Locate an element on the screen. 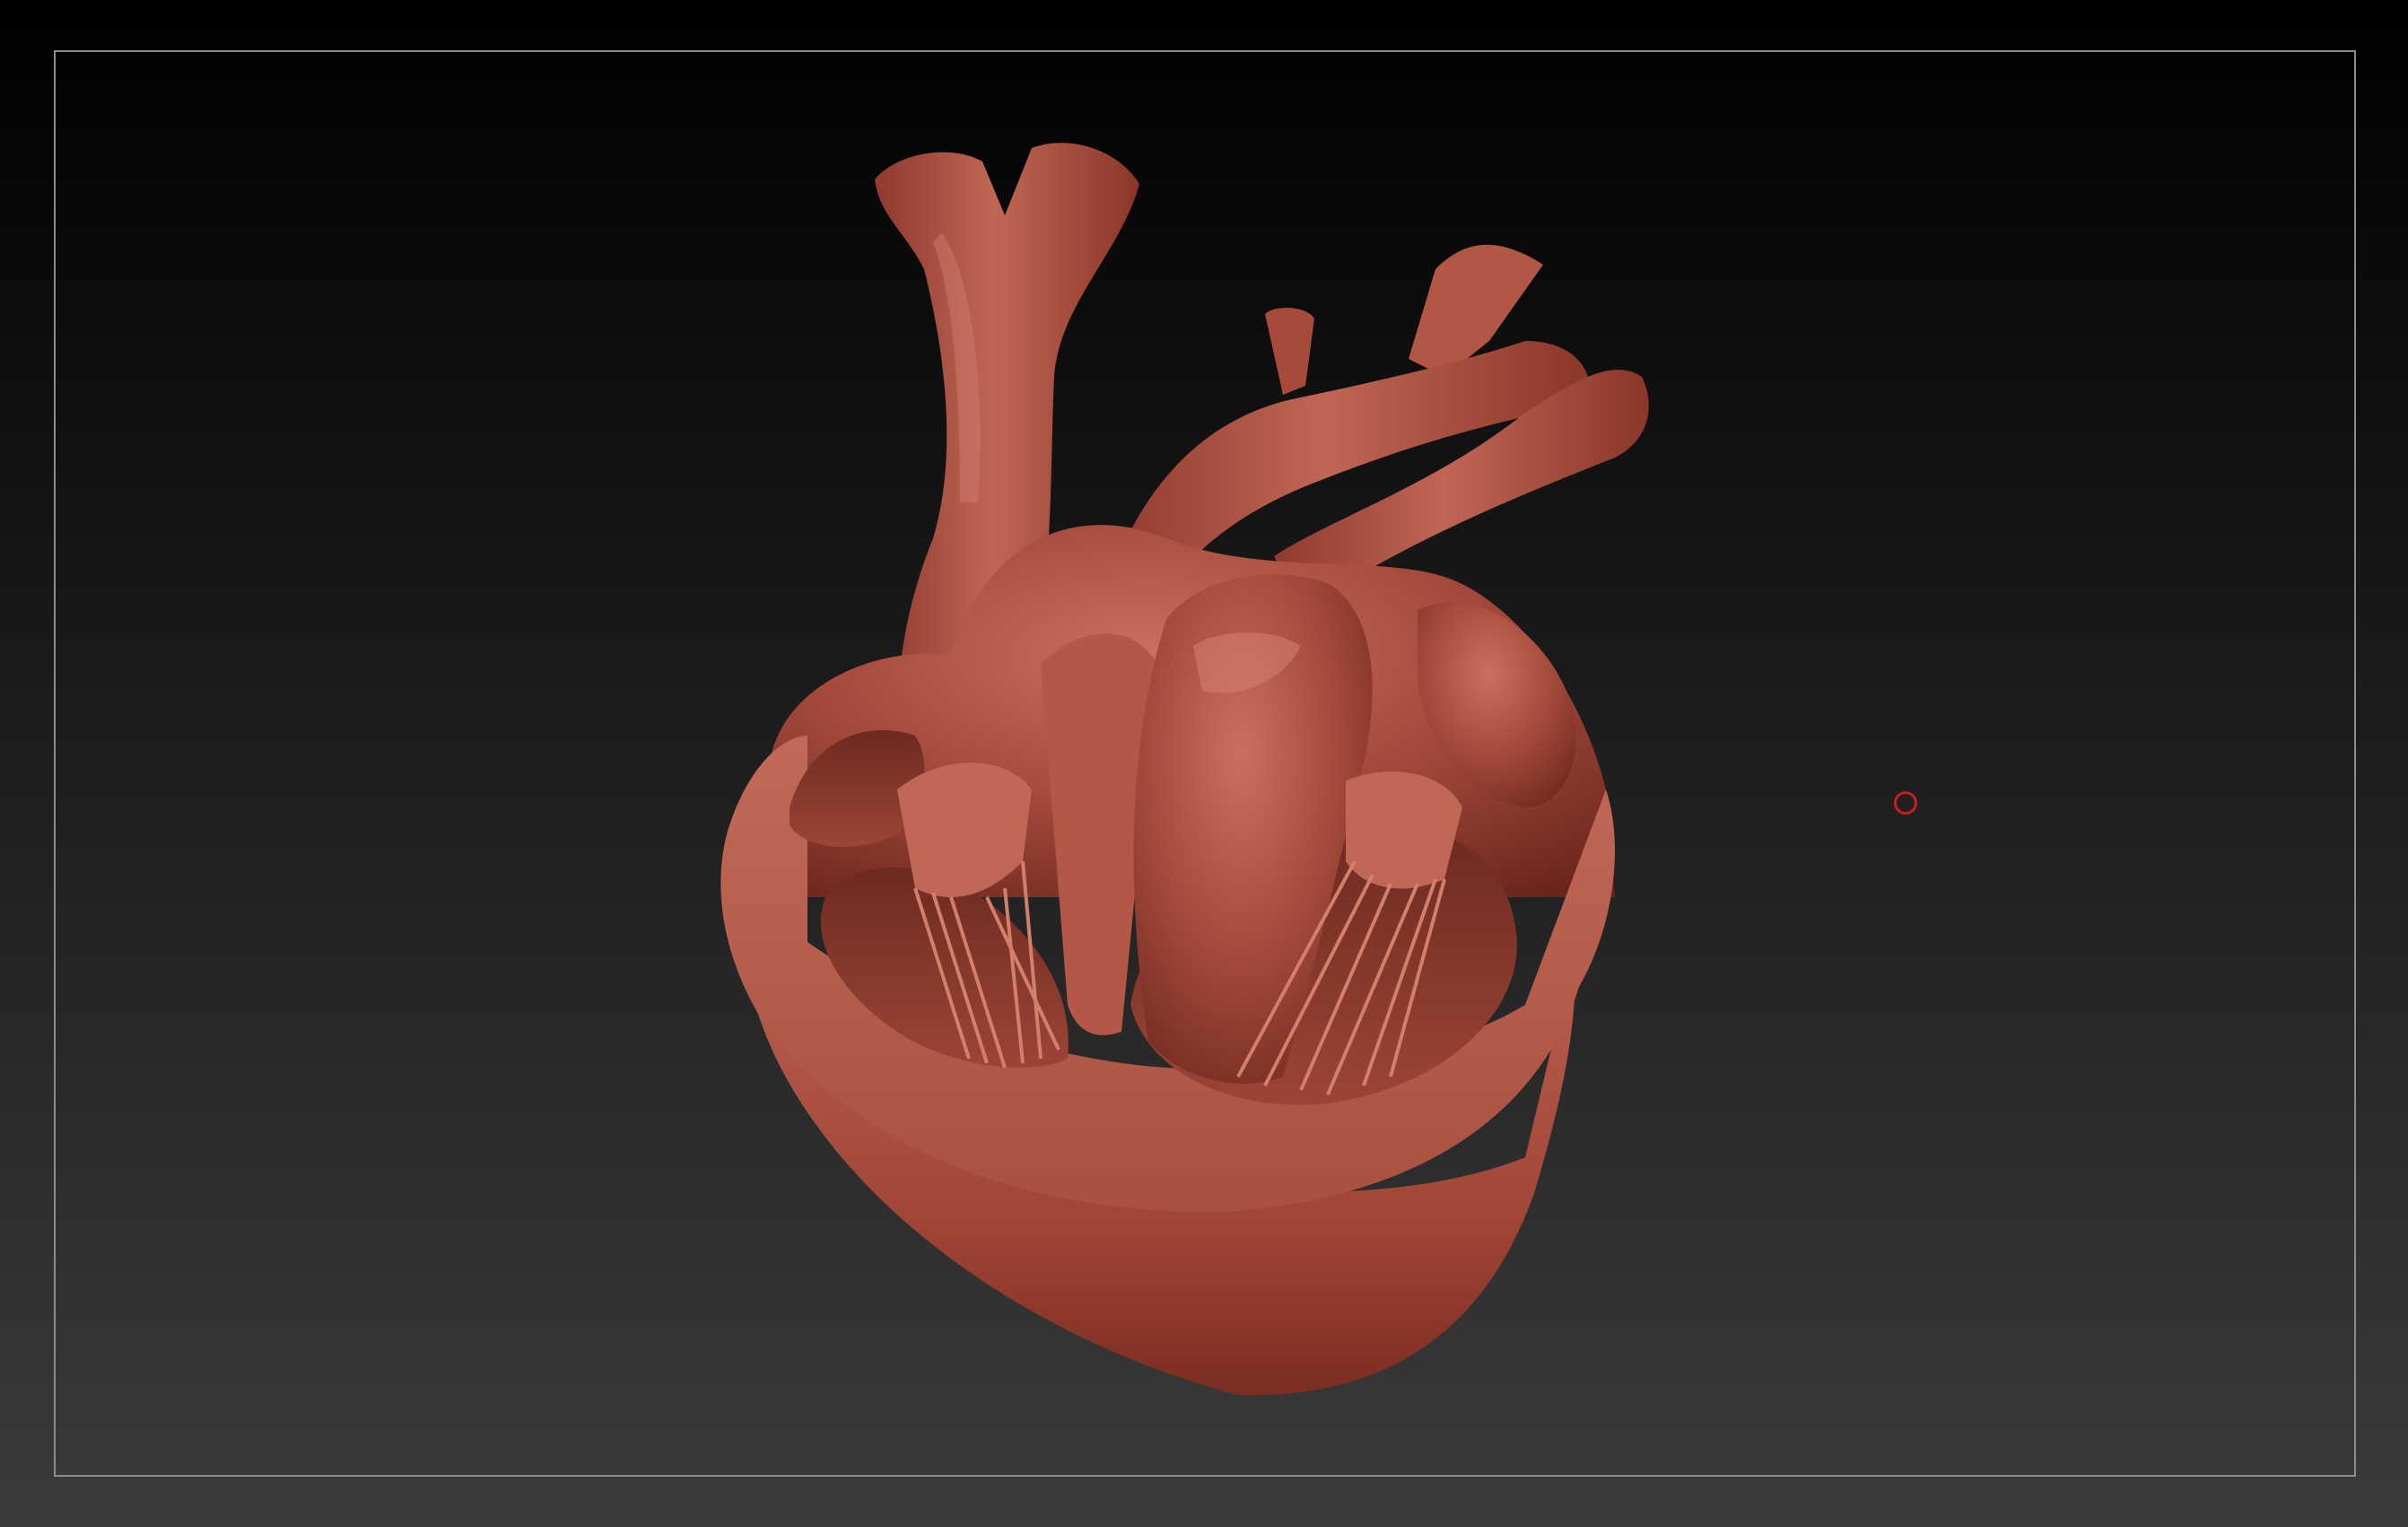 The height and width of the screenshot is (1527, 2408). brush-circle-icon is located at coordinates (1905, 803).